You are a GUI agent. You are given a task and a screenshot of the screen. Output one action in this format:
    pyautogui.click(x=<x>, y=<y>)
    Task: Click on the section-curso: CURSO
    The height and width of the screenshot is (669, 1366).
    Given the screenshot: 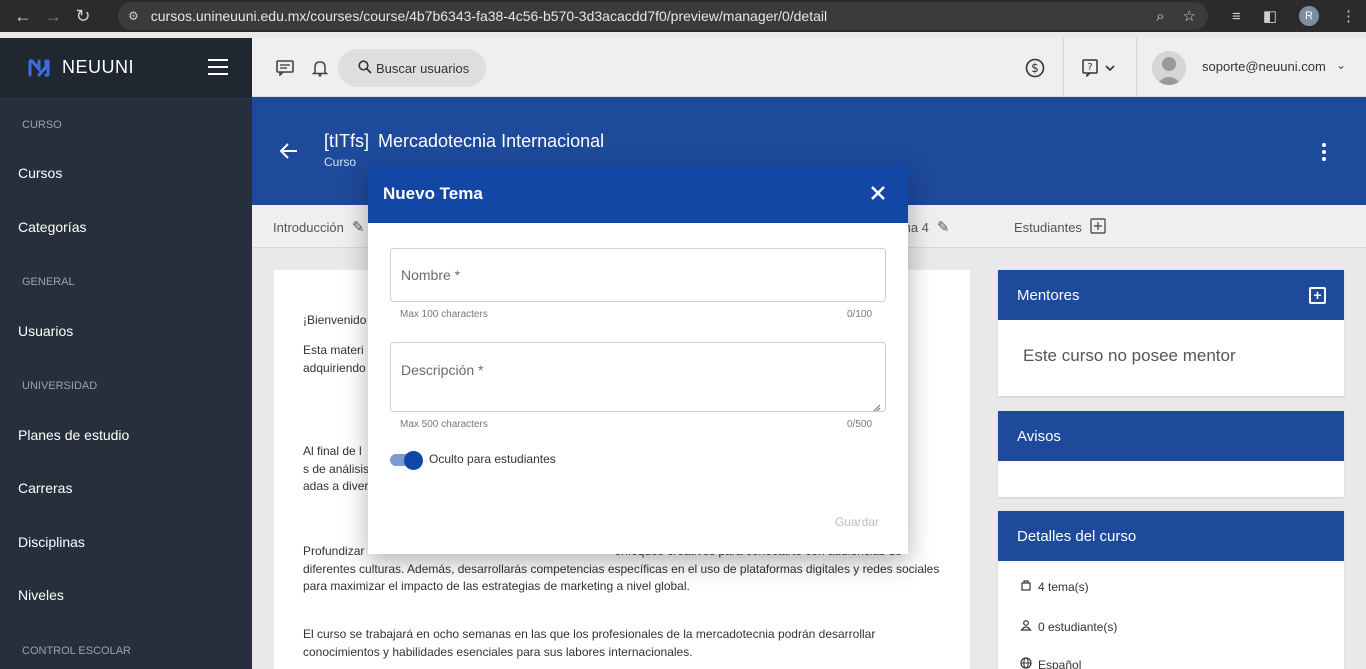 What is the action you would take?
    pyautogui.click(x=42, y=125)
    